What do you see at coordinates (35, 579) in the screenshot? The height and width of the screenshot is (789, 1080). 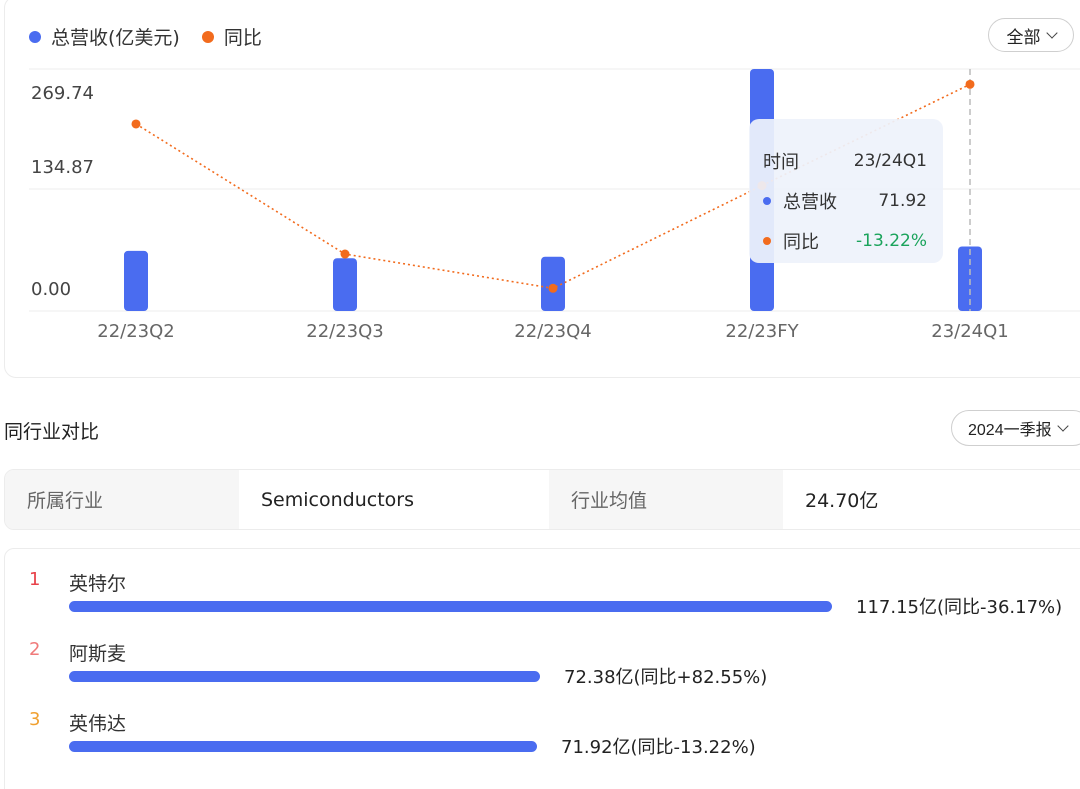 I see `ranking-number: 1` at bounding box center [35, 579].